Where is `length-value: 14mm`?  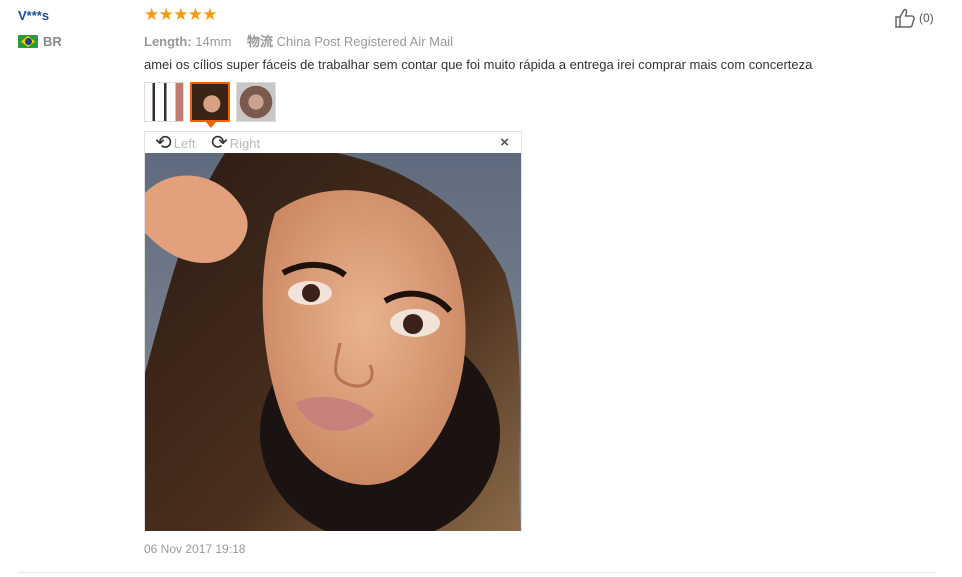 length-value: 14mm is located at coordinates (213, 41).